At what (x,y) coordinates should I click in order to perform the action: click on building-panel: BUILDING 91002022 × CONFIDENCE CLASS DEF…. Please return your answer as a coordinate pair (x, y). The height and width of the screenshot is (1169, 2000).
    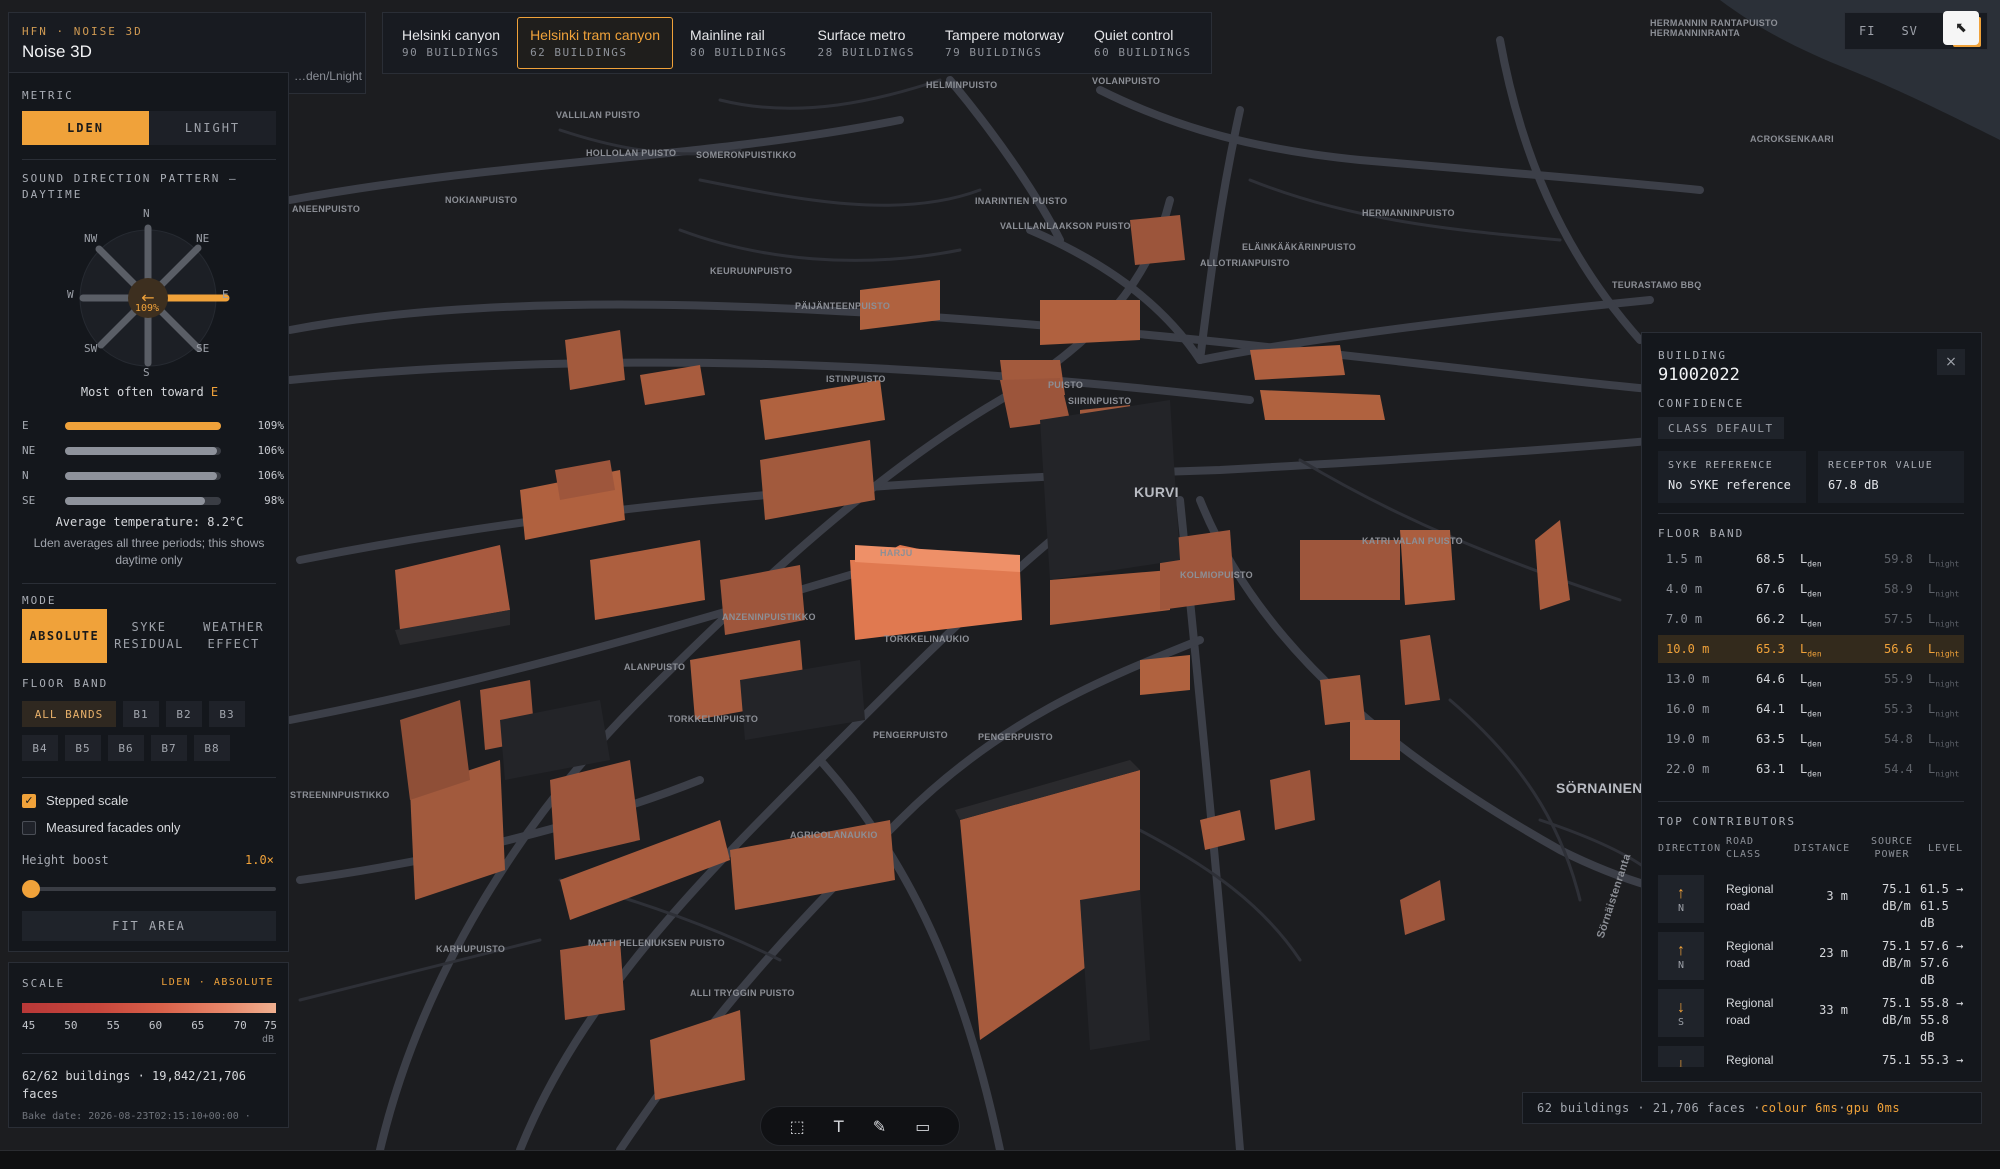
    Looking at the image, I should click on (1811, 707).